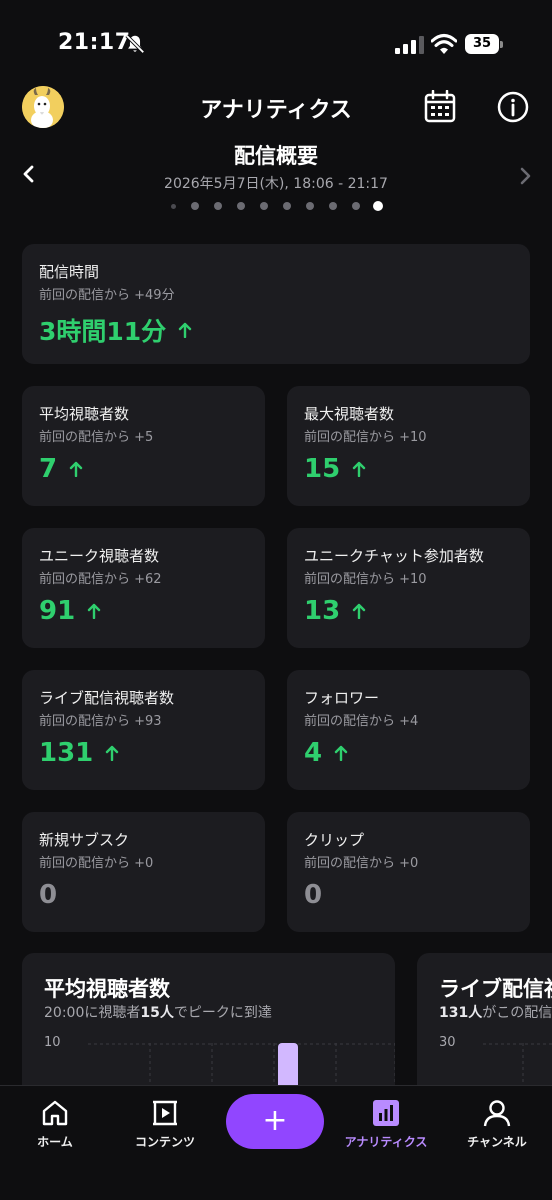 This screenshot has width=552, height=1200. What do you see at coordinates (143, 872) in the screenshot?
I see `metric-card: 新規サブスク前回の配信から +0 0` at bounding box center [143, 872].